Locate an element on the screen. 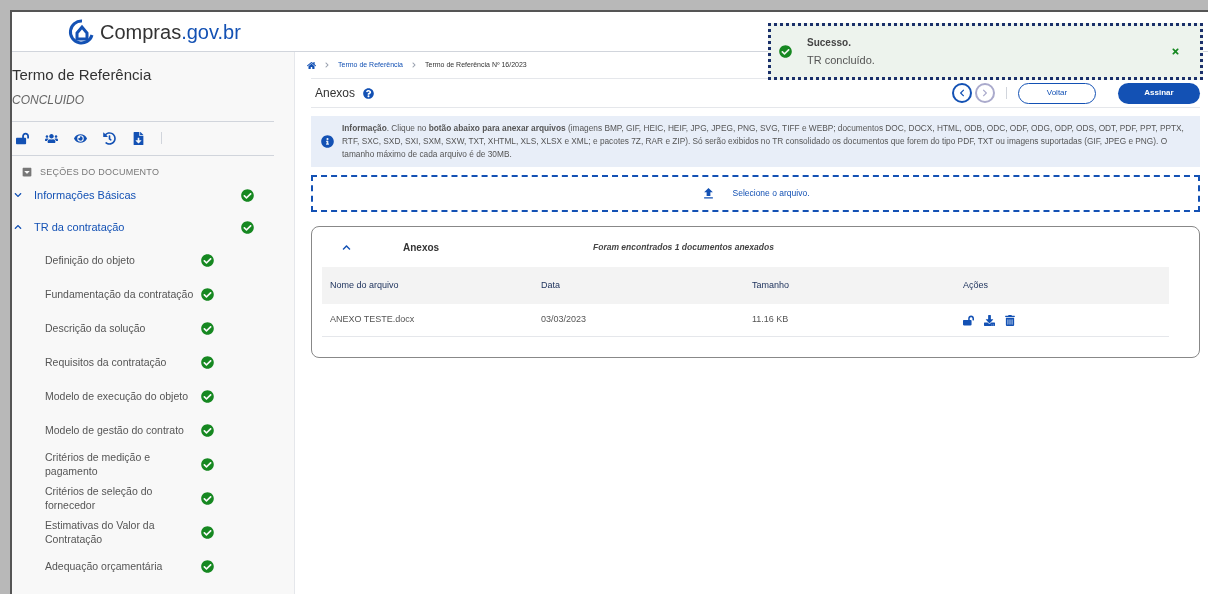  table-cell-text: 11.16 KB is located at coordinates (771, 320).